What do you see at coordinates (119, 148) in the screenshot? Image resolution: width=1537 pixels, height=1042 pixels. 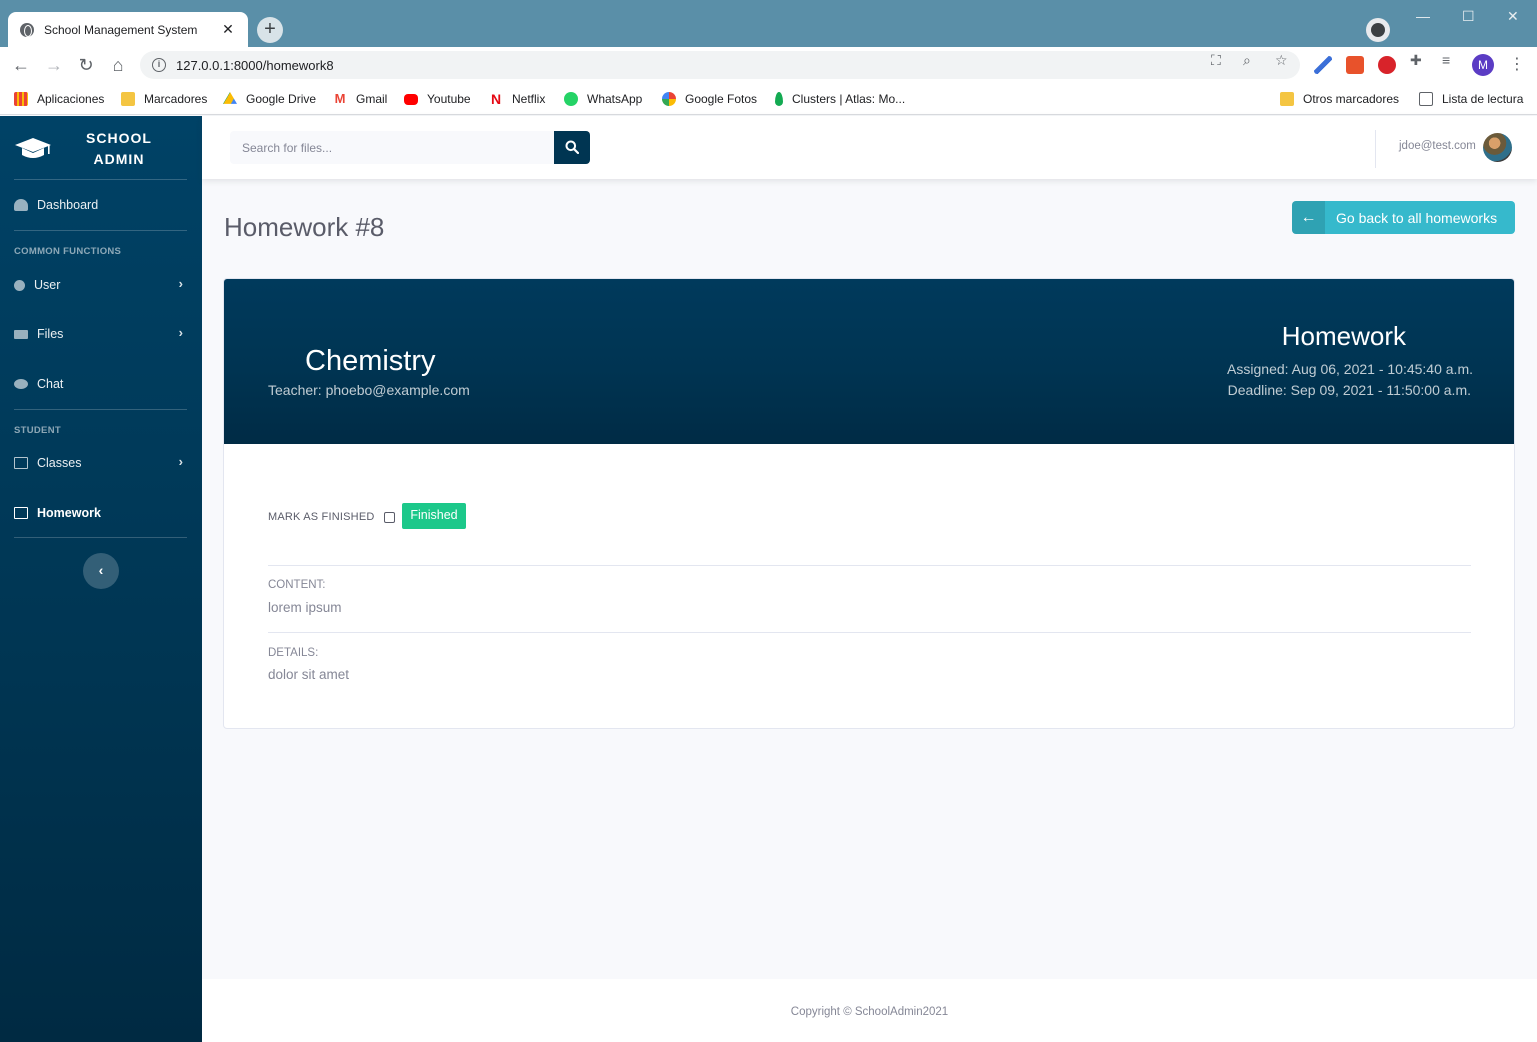 I see `brand-name: SCHOOL ADMIN` at bounding box center [119, 148].